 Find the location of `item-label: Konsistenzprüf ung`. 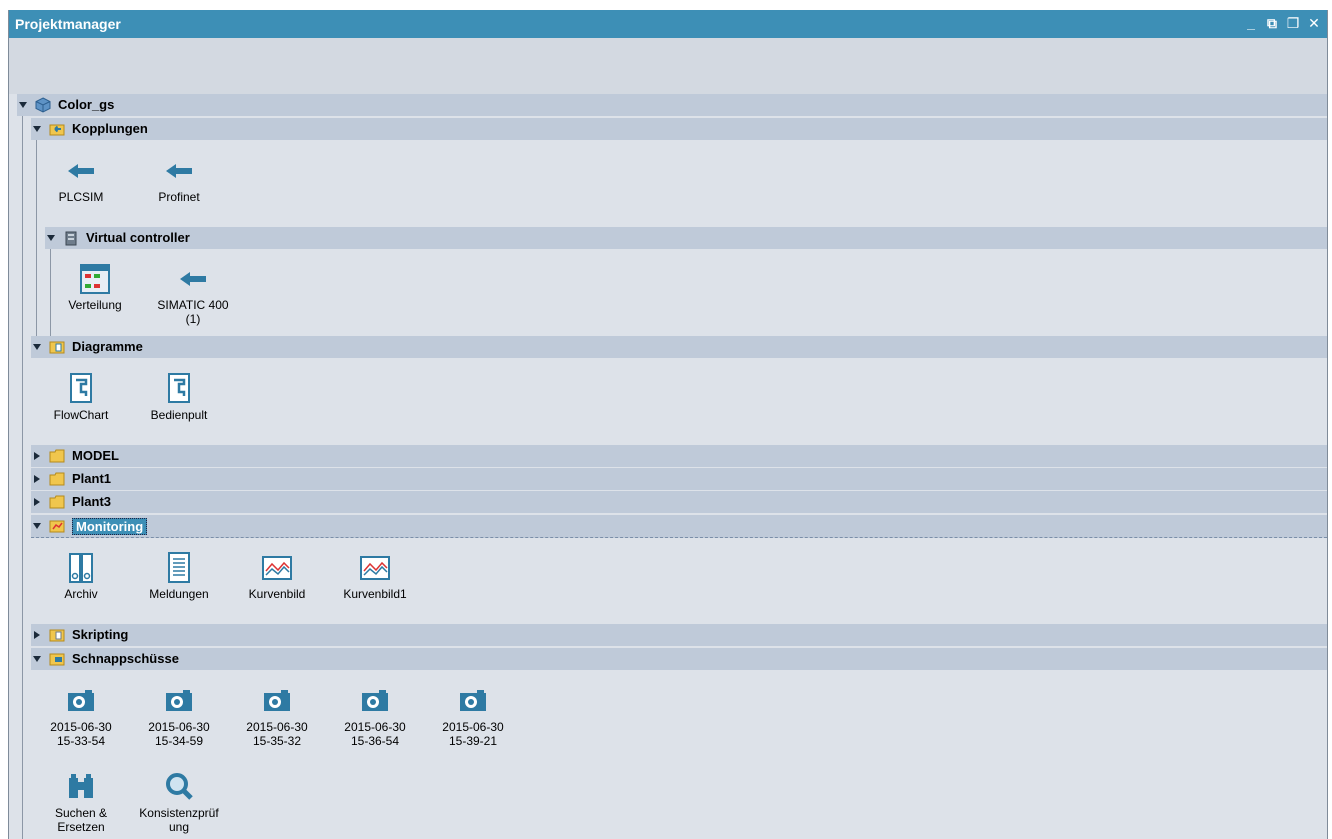

item-label: Konsistenzprüf ung is located at coordinates (179, 820).